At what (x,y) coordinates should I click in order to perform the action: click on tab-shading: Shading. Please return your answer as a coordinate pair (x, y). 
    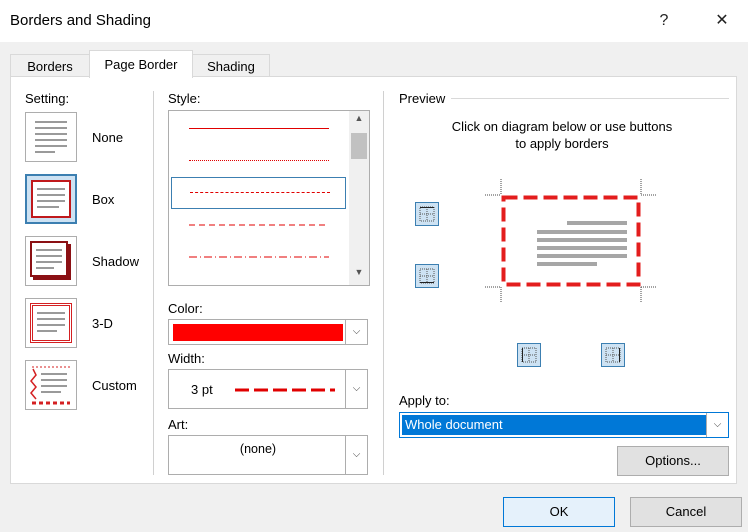
    Looking at the image, I should click on (231, 65).